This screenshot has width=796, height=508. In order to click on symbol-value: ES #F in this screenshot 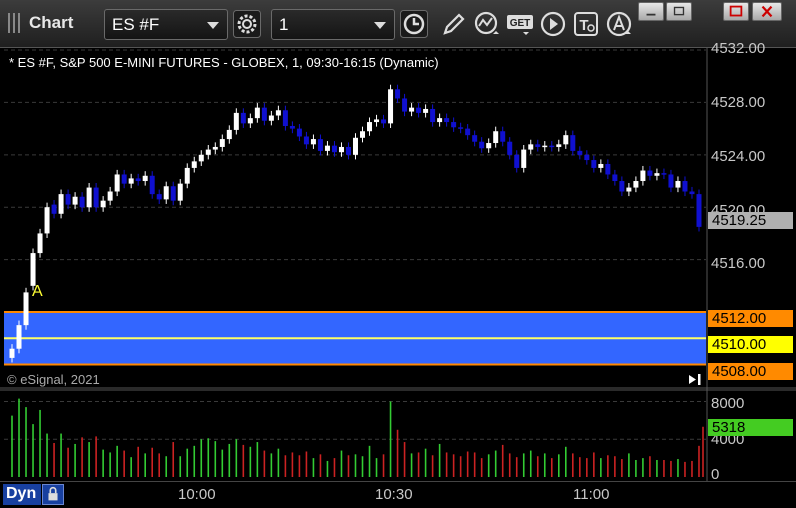, I will do `click(136, 24)`.